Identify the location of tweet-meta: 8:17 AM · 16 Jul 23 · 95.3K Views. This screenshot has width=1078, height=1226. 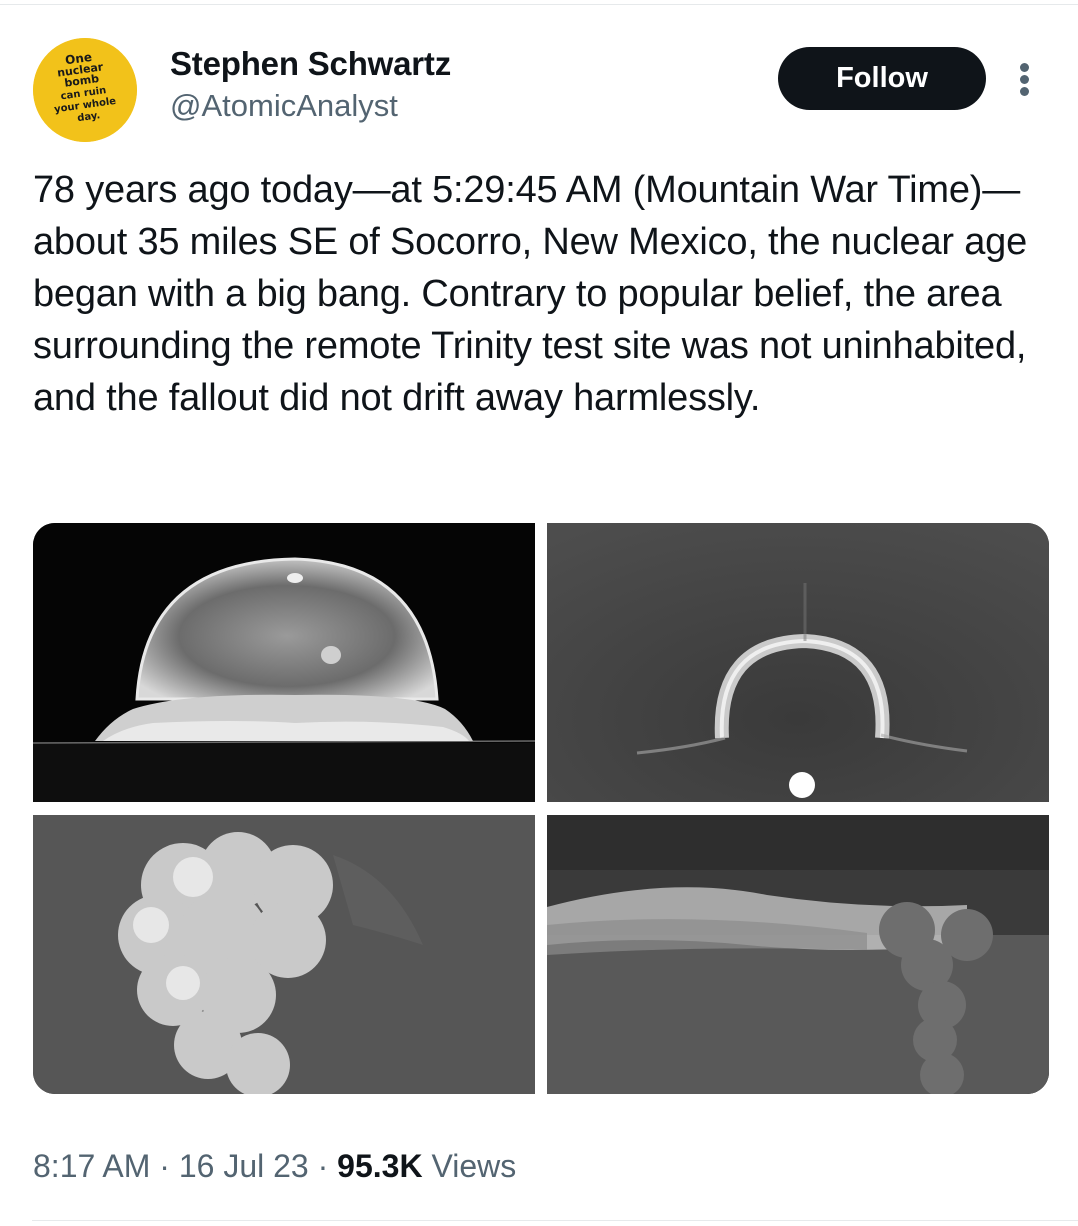
(274, 1166).